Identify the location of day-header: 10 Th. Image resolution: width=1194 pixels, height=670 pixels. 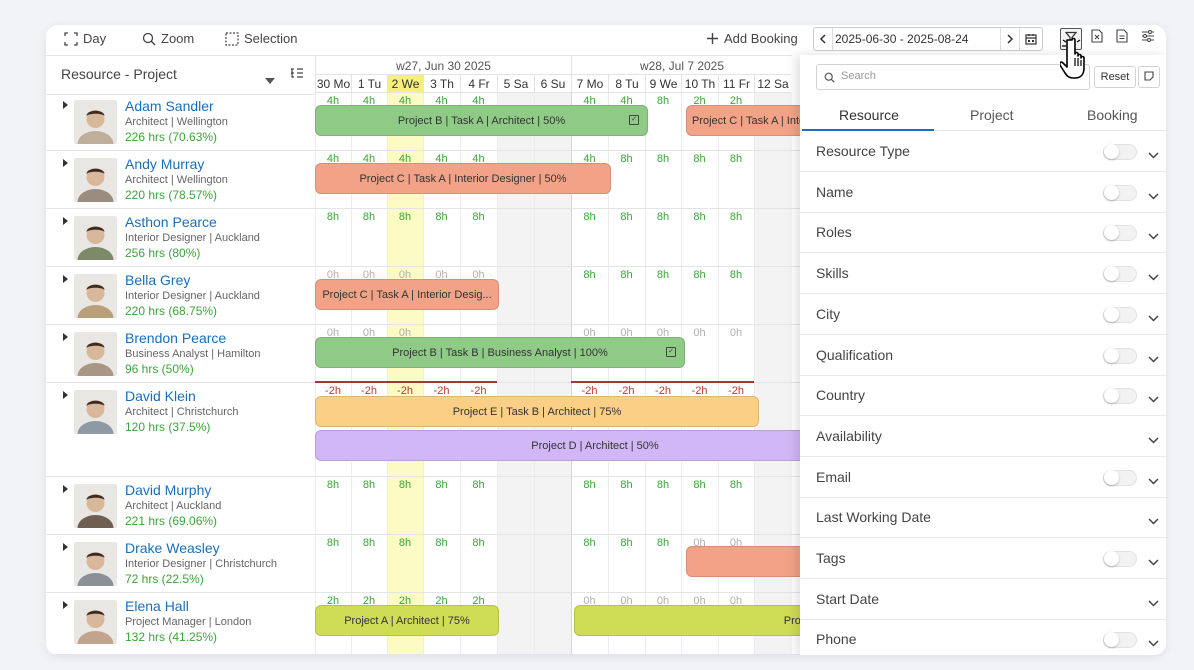
(699, 83).